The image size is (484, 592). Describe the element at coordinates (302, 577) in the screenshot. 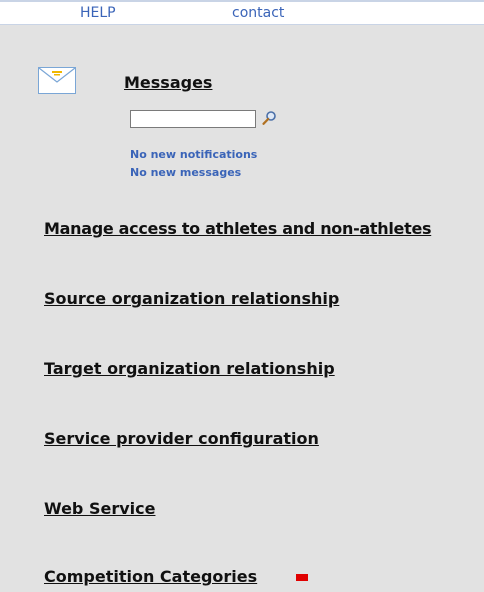

I see `red-status-marker-icon` at that location.